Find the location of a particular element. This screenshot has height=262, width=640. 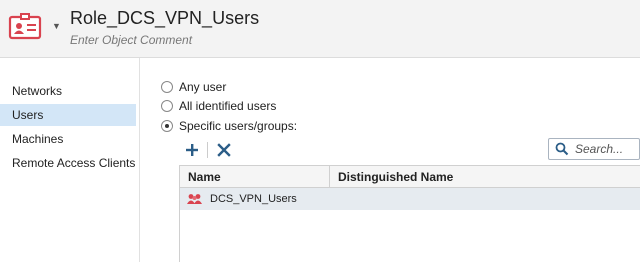

table-row: DCS_VPN_Users is located at coordinates (410, 199).